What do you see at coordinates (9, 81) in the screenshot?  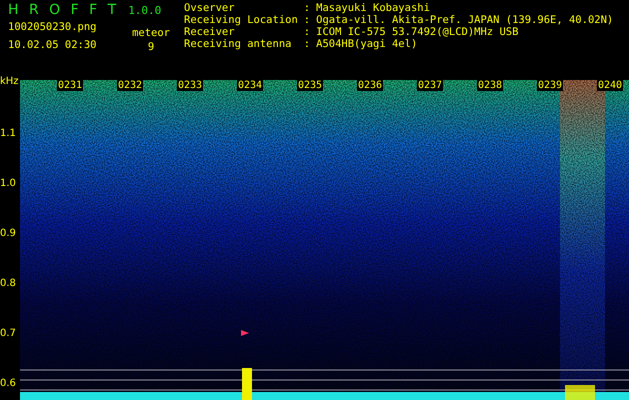 I see `axis-unit: kHz` at bounding box center [9, 81].